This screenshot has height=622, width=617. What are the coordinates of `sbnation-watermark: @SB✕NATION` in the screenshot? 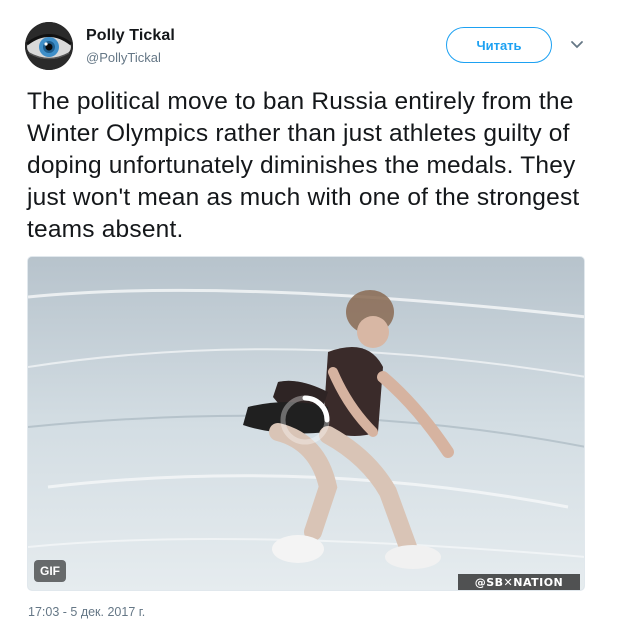 It's located at (519, 582).